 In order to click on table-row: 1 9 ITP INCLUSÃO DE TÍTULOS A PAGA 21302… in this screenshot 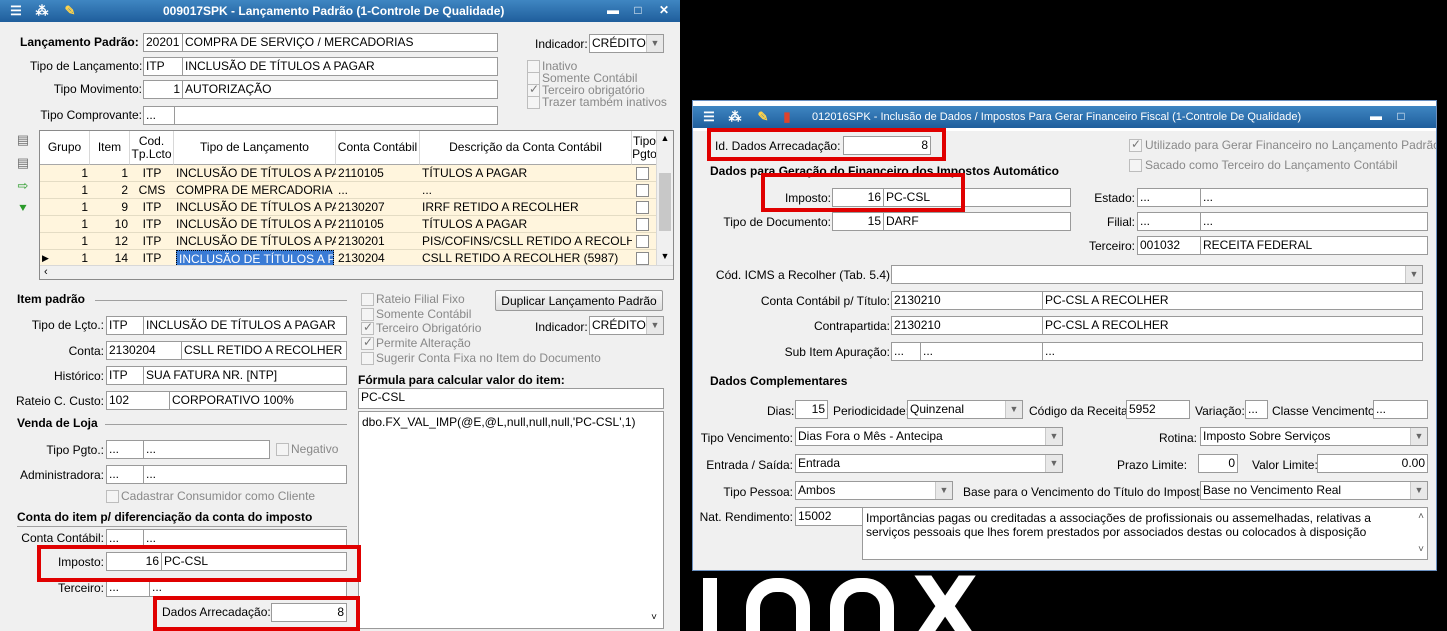, I will do `click(350, 207)`.